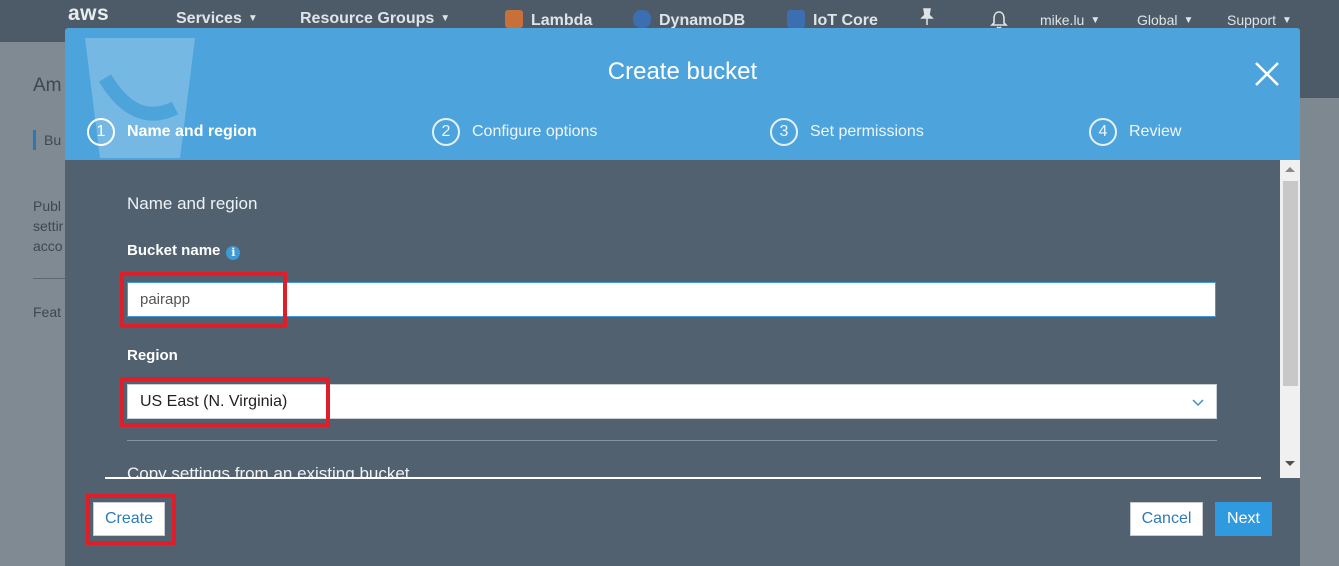  Describe the element at coordinates (446, 132) in the screenshot. I see `step-number: 2` at that location.